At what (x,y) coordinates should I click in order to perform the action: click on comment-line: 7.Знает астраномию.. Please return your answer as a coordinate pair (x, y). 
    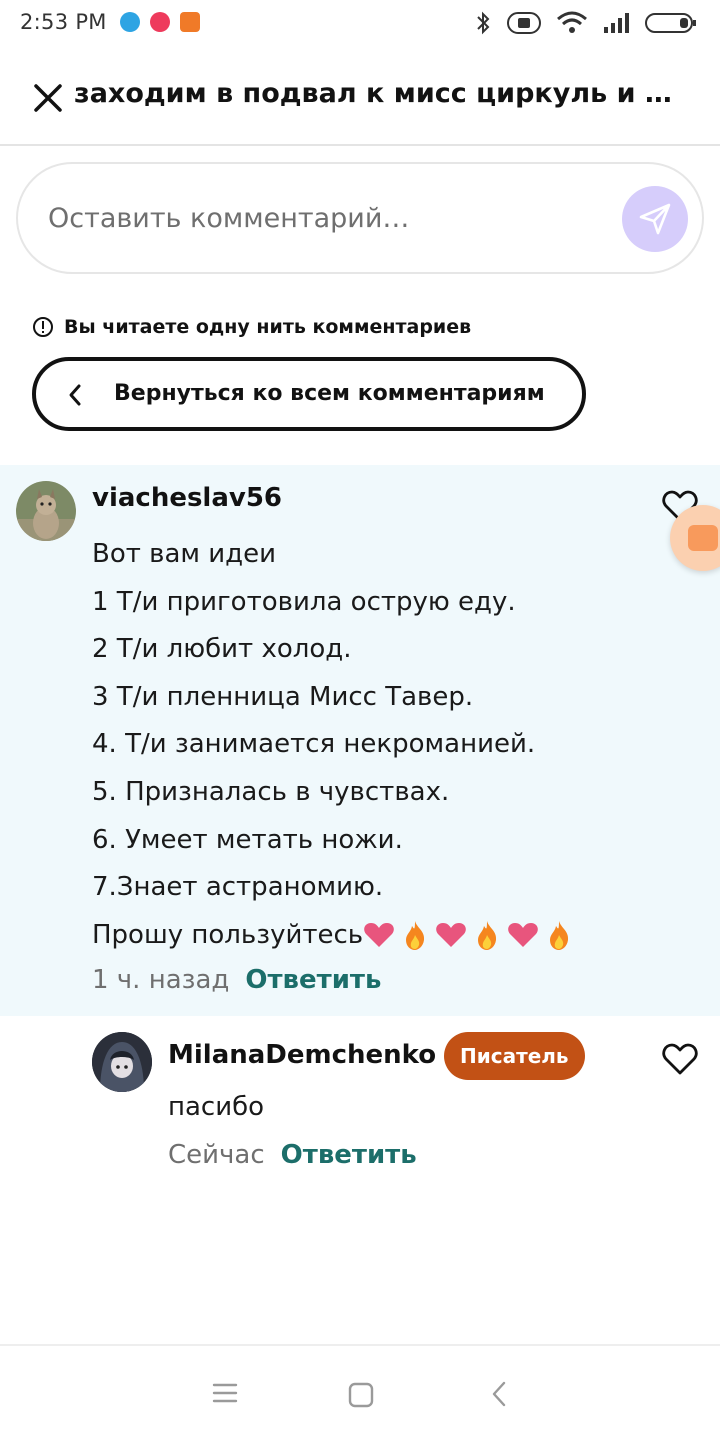
    Looking at the image, I should click on (238, 887).